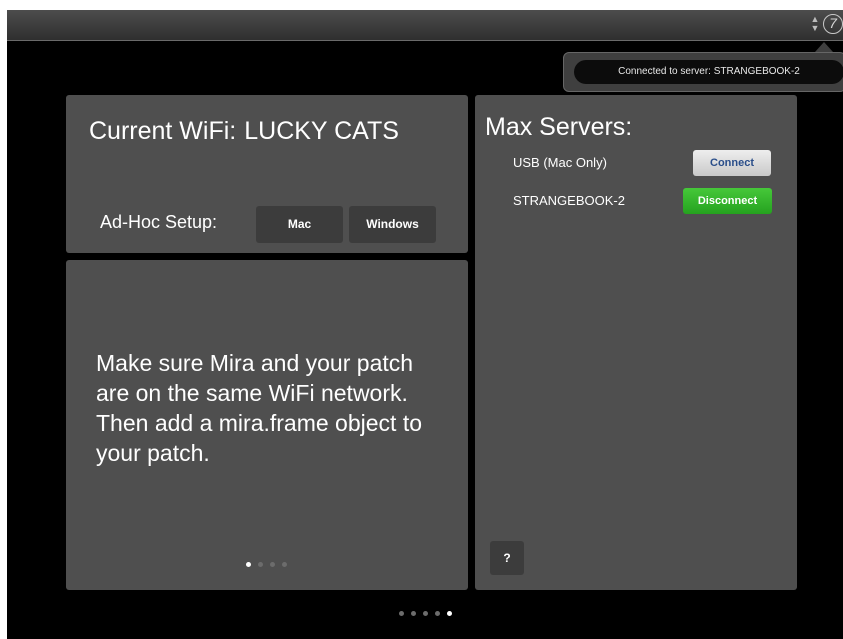  What do you see at coordinates (732, 163) in the screenshot?
I see `connect-button: Connect` at bounding box center [732, 163].